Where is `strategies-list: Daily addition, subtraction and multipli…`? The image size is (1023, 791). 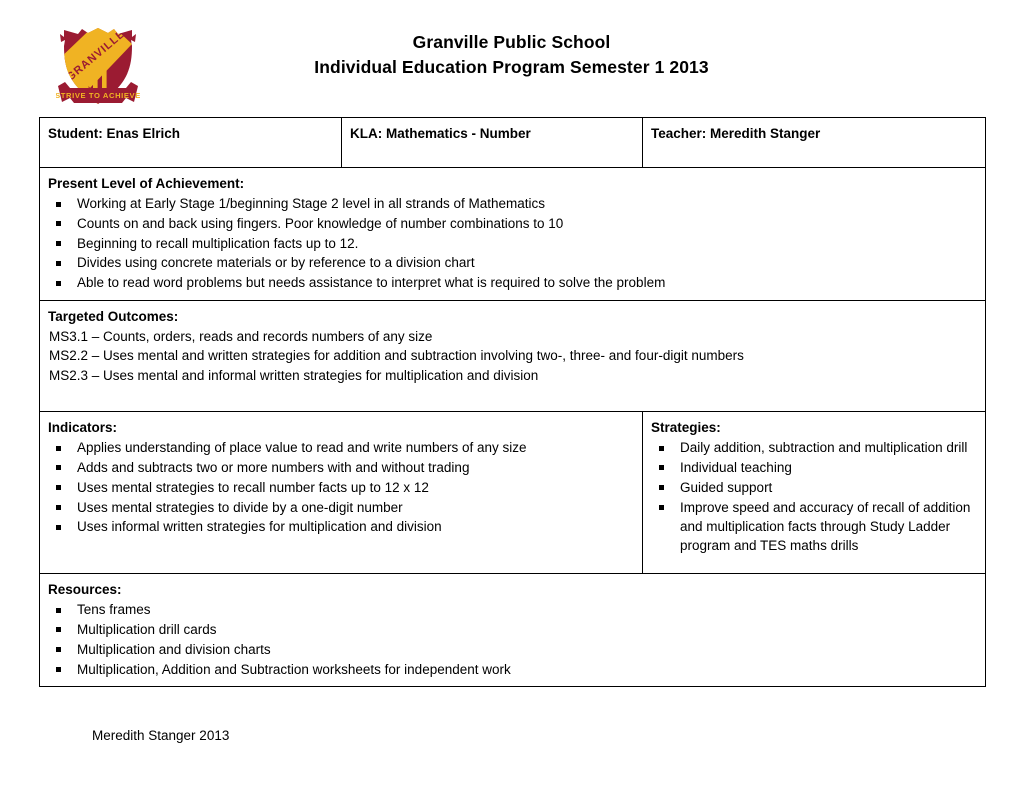
strategies-list: Daily addition, subtraction and multipli… is located at coordinates (814, 496).